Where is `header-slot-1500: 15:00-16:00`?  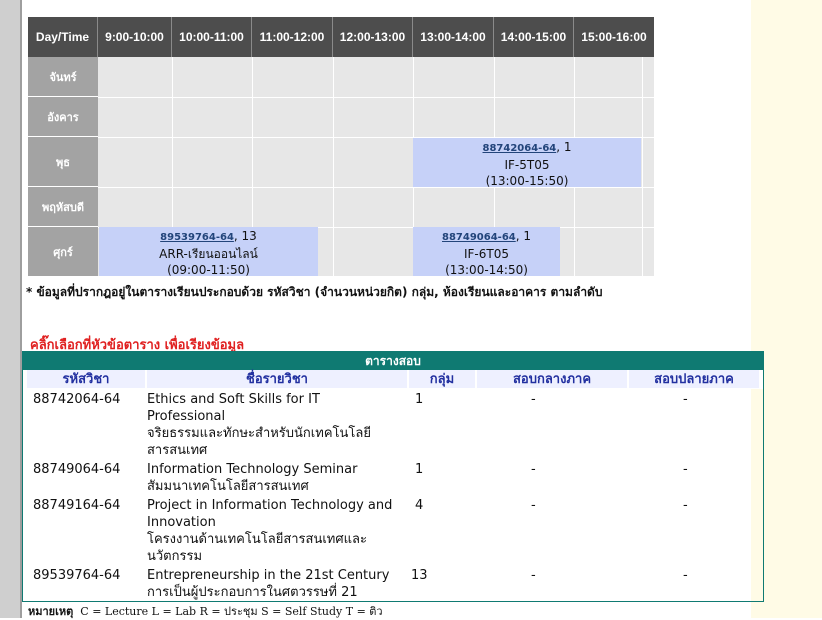 header-slot-1500: 15:00-16:00 is located at coordinates (614, 37).